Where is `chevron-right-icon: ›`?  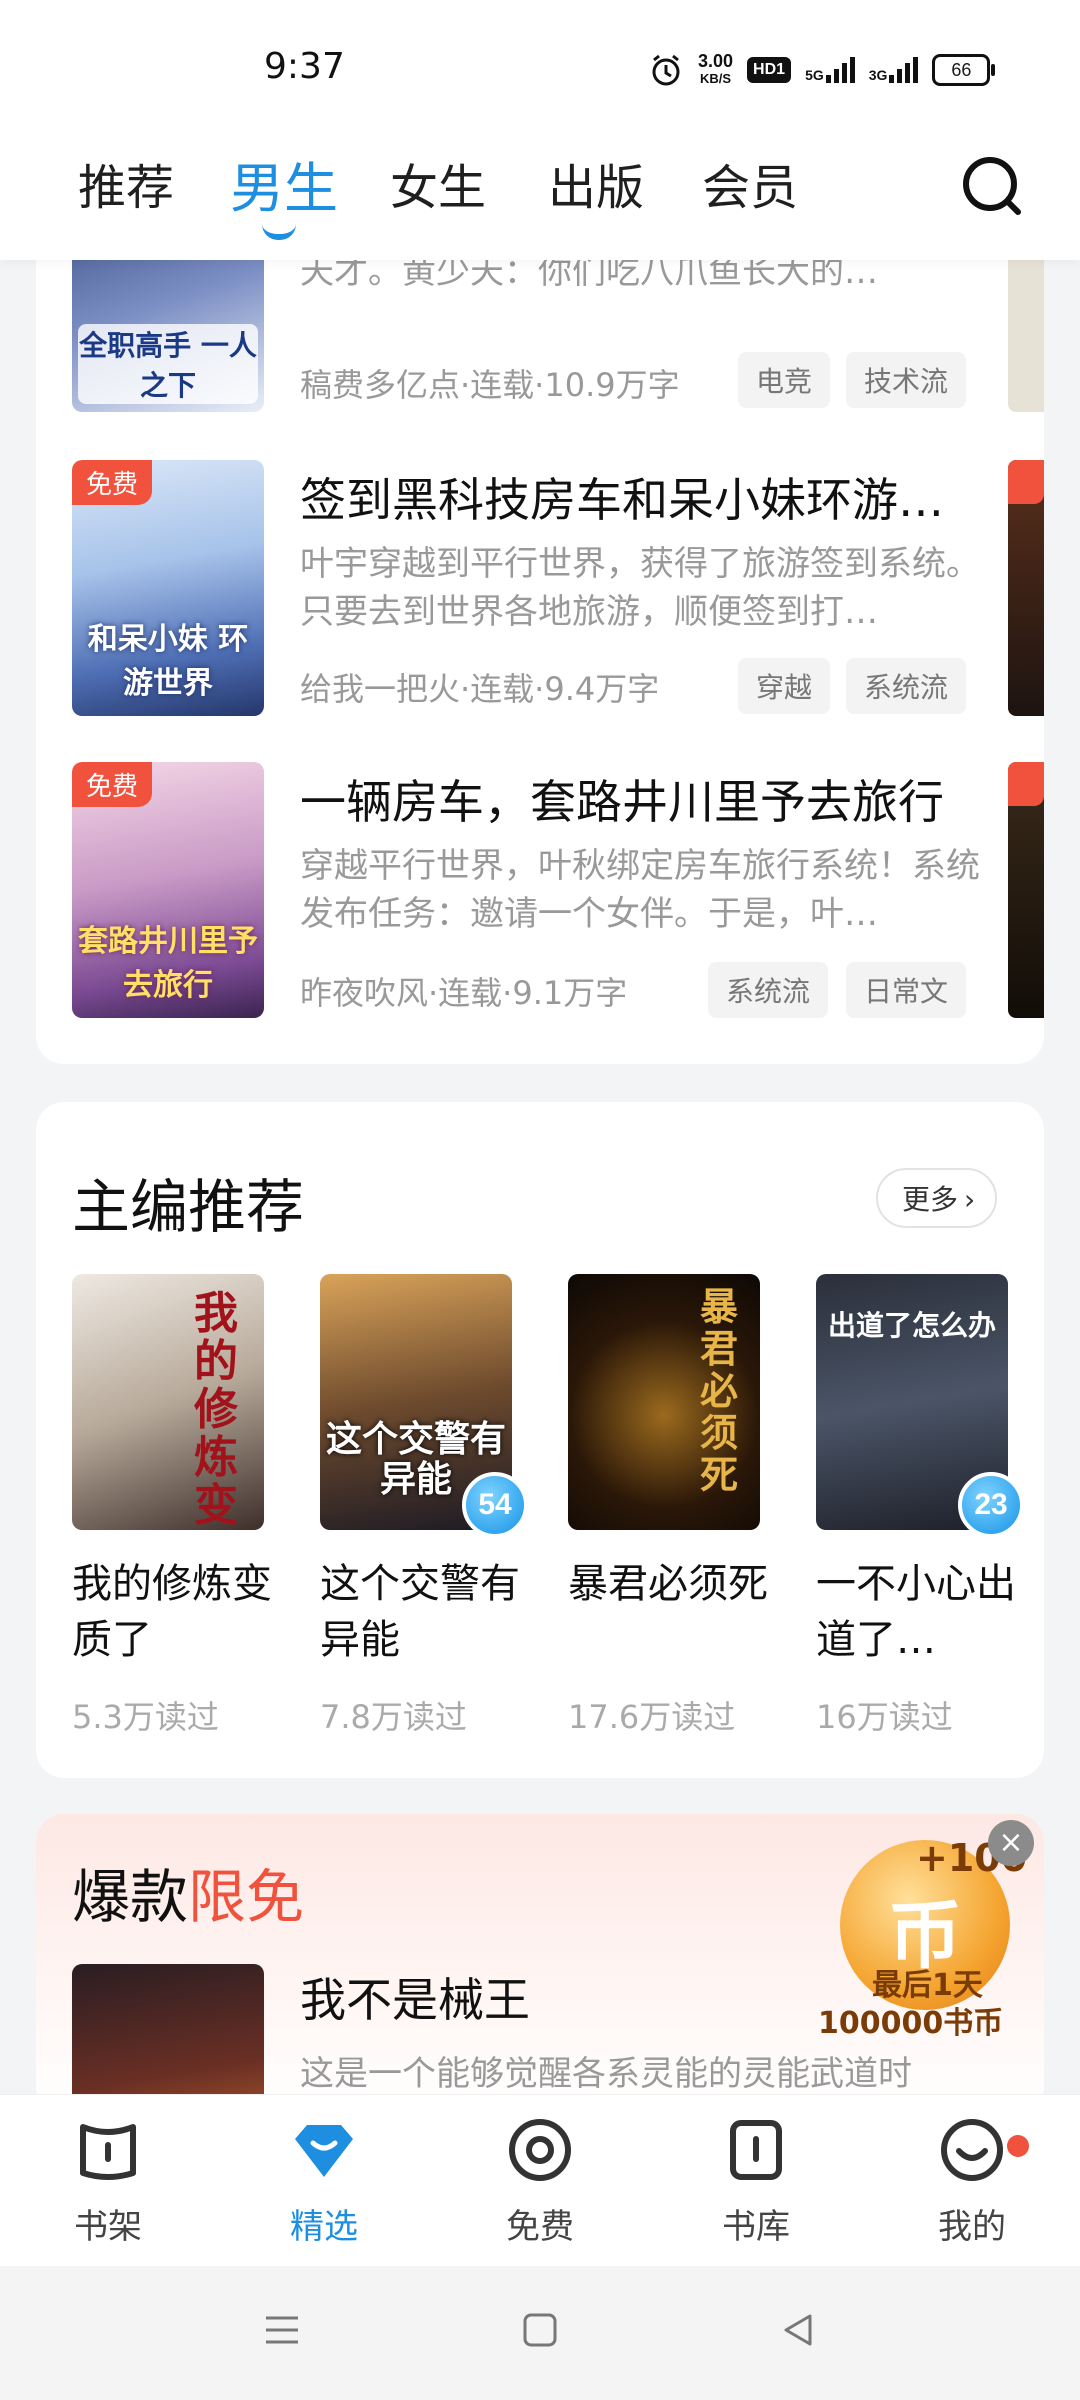 chevron-right-icon: › is located at coordinates (970, 1199).